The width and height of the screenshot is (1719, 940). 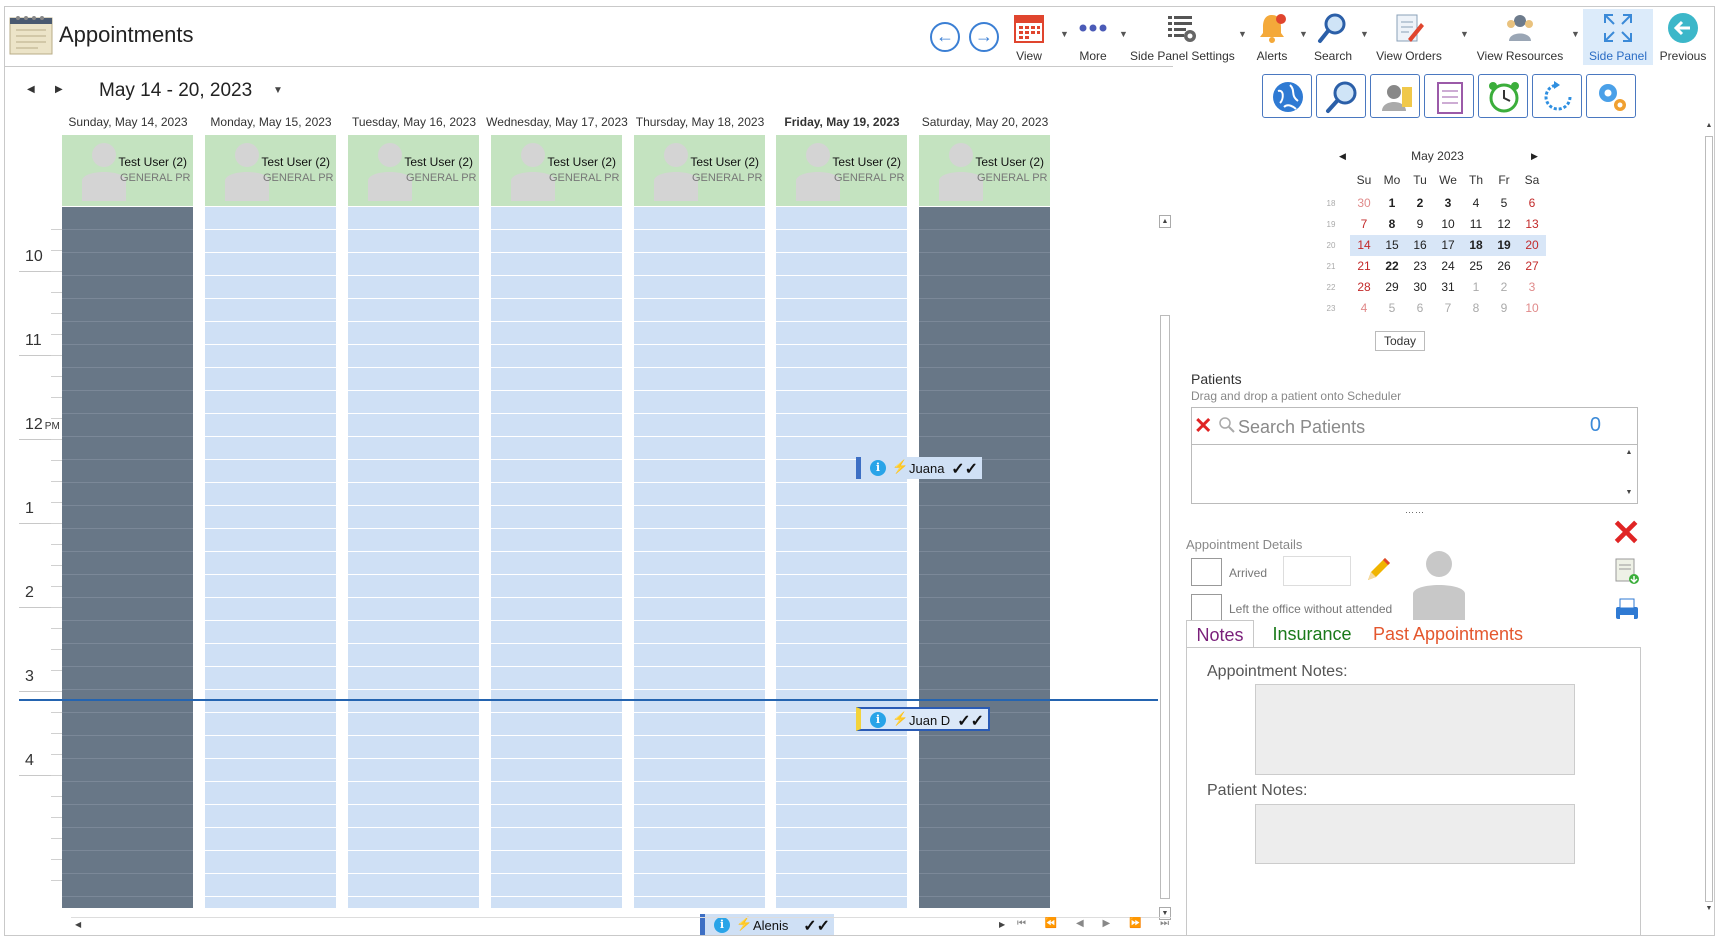 What do you see at coordinates (1206, 572) in the screenshot?
I see `arrived-checkbox` at bounding box center [1206, 572].